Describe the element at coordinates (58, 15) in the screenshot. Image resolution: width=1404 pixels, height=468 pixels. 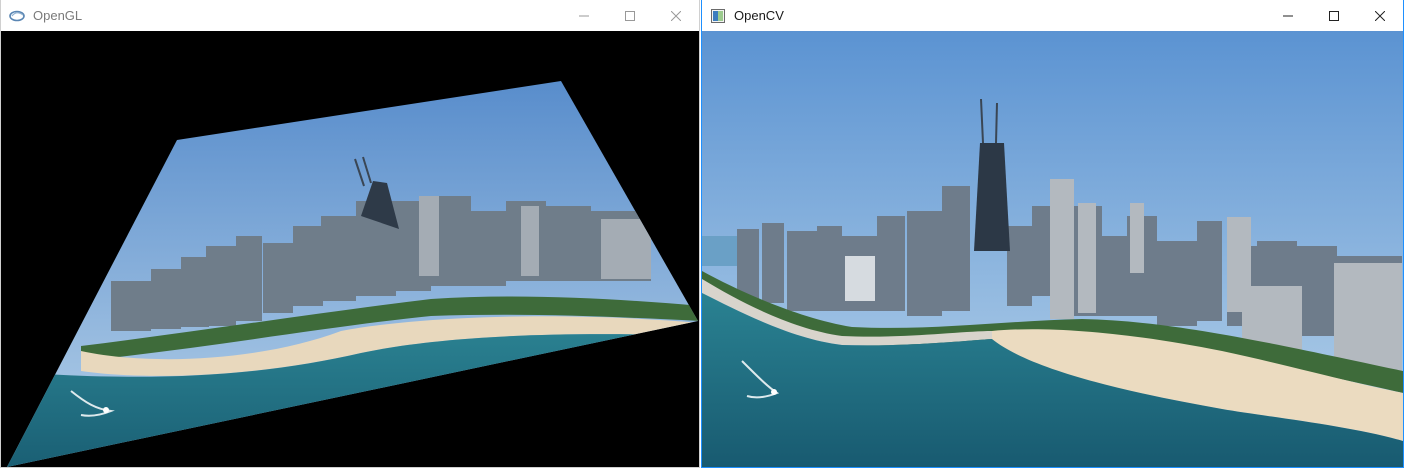
I see `window-title: OpenGL` at that location.